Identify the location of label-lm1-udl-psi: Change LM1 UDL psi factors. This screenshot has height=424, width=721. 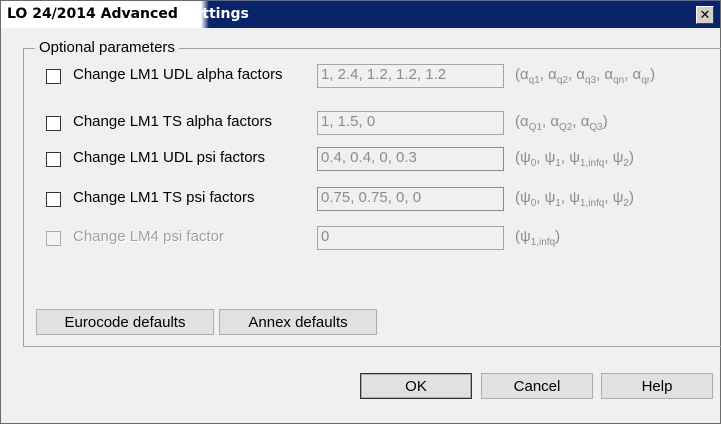
(169, 157).